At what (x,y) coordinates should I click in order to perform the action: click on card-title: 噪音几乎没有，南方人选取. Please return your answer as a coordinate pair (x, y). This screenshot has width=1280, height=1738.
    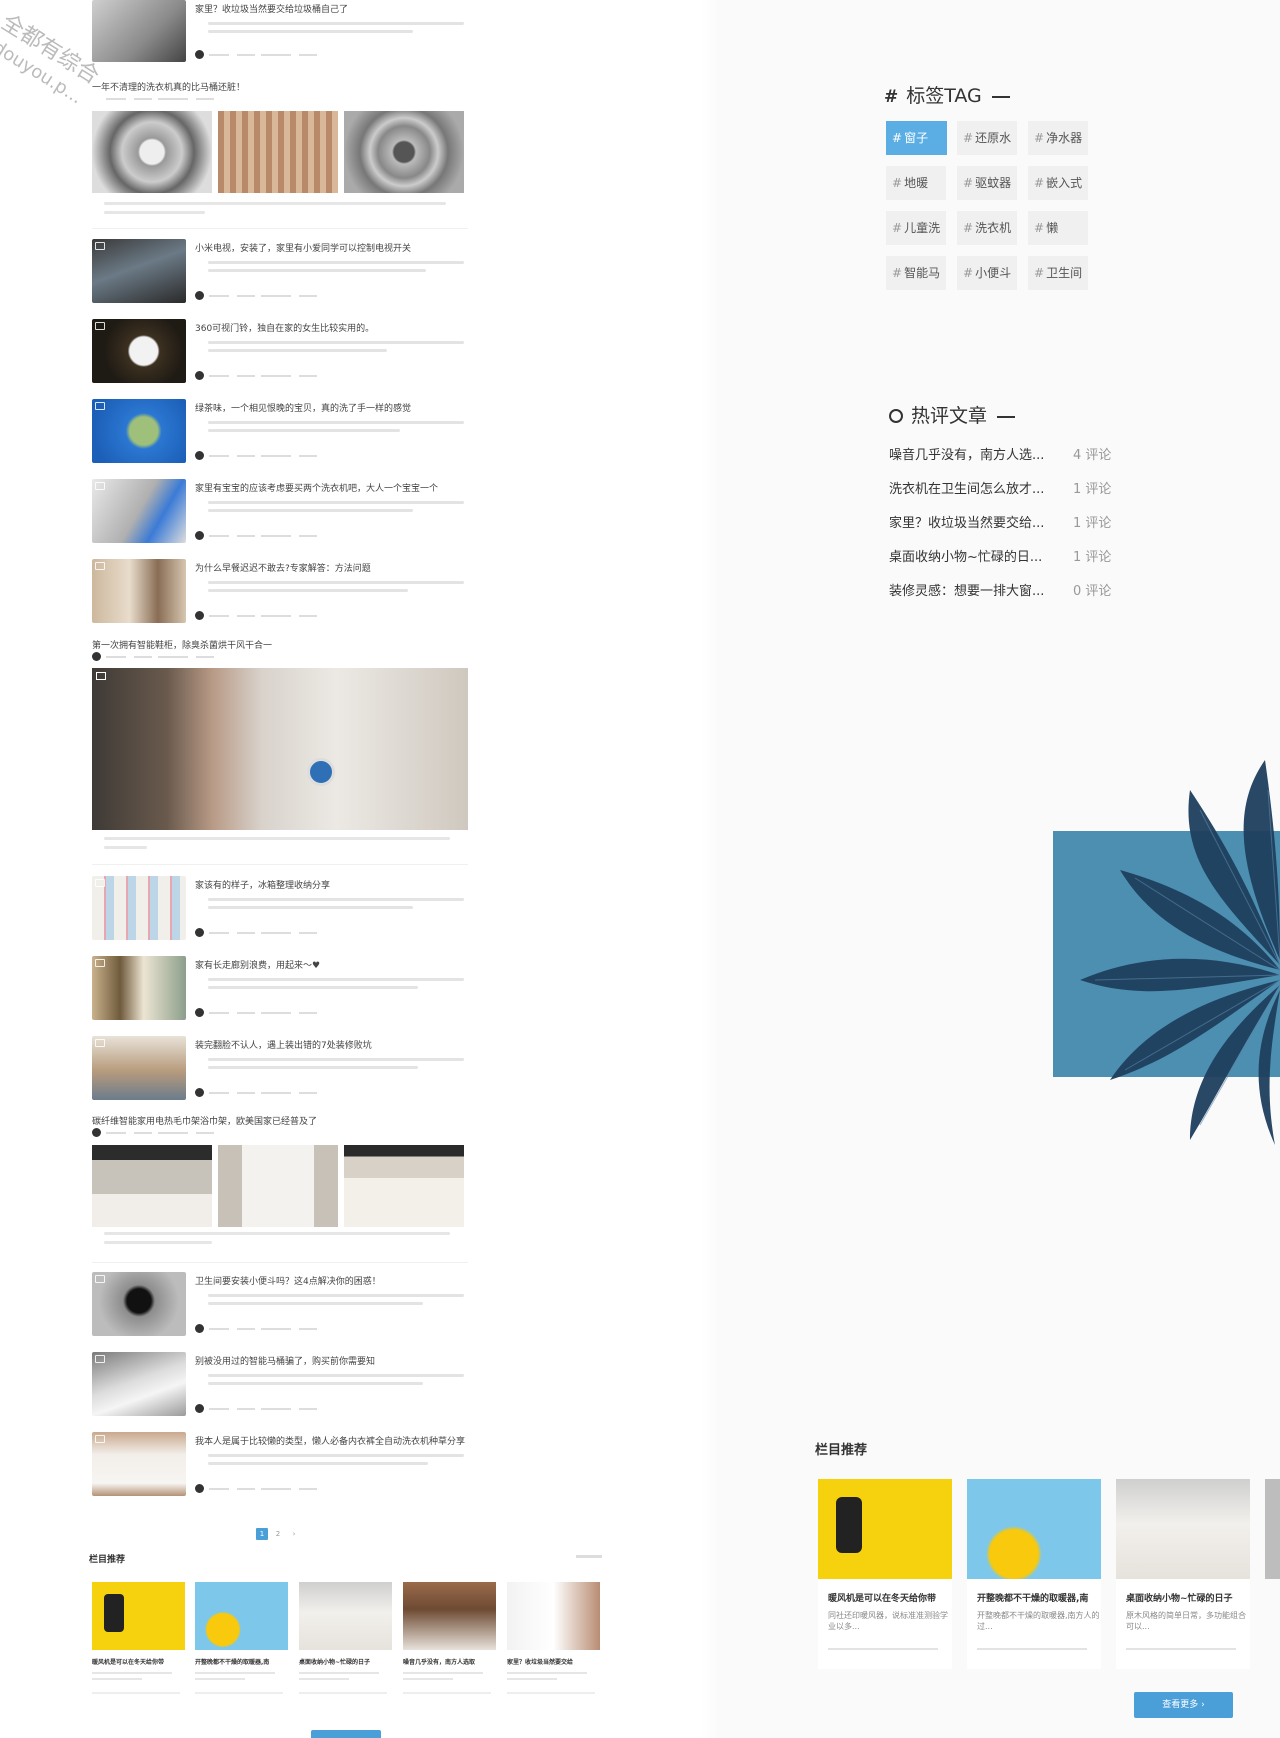
    Looking at the image, I should click on (449, 1661).